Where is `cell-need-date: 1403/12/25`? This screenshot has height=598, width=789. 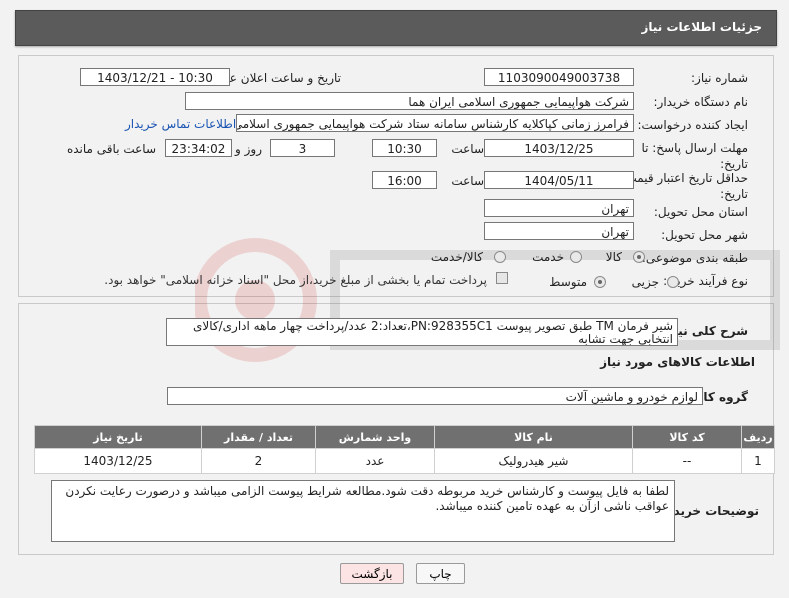
cell-need-date: 1403/12/25 is located at coordinates (118, 461).